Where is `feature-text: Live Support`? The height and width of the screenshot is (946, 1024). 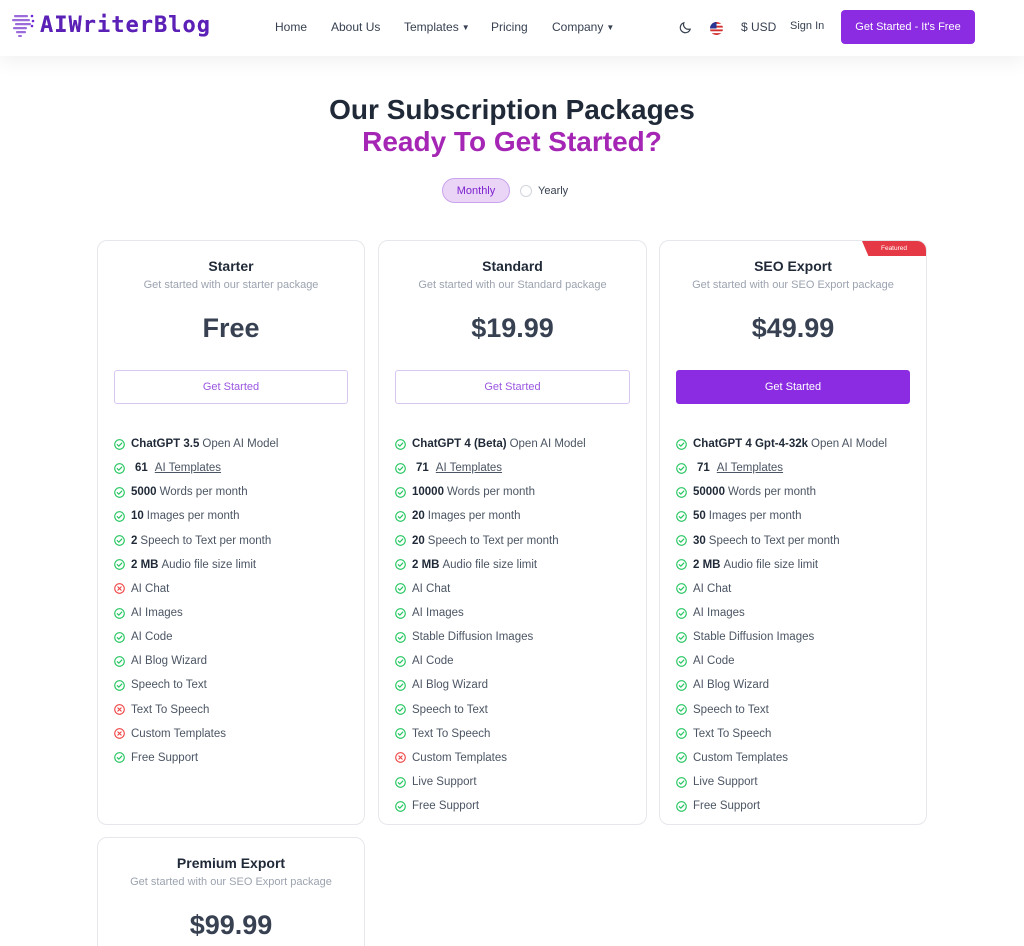
feature-text: Live Support is located at coordinates (725, 782).